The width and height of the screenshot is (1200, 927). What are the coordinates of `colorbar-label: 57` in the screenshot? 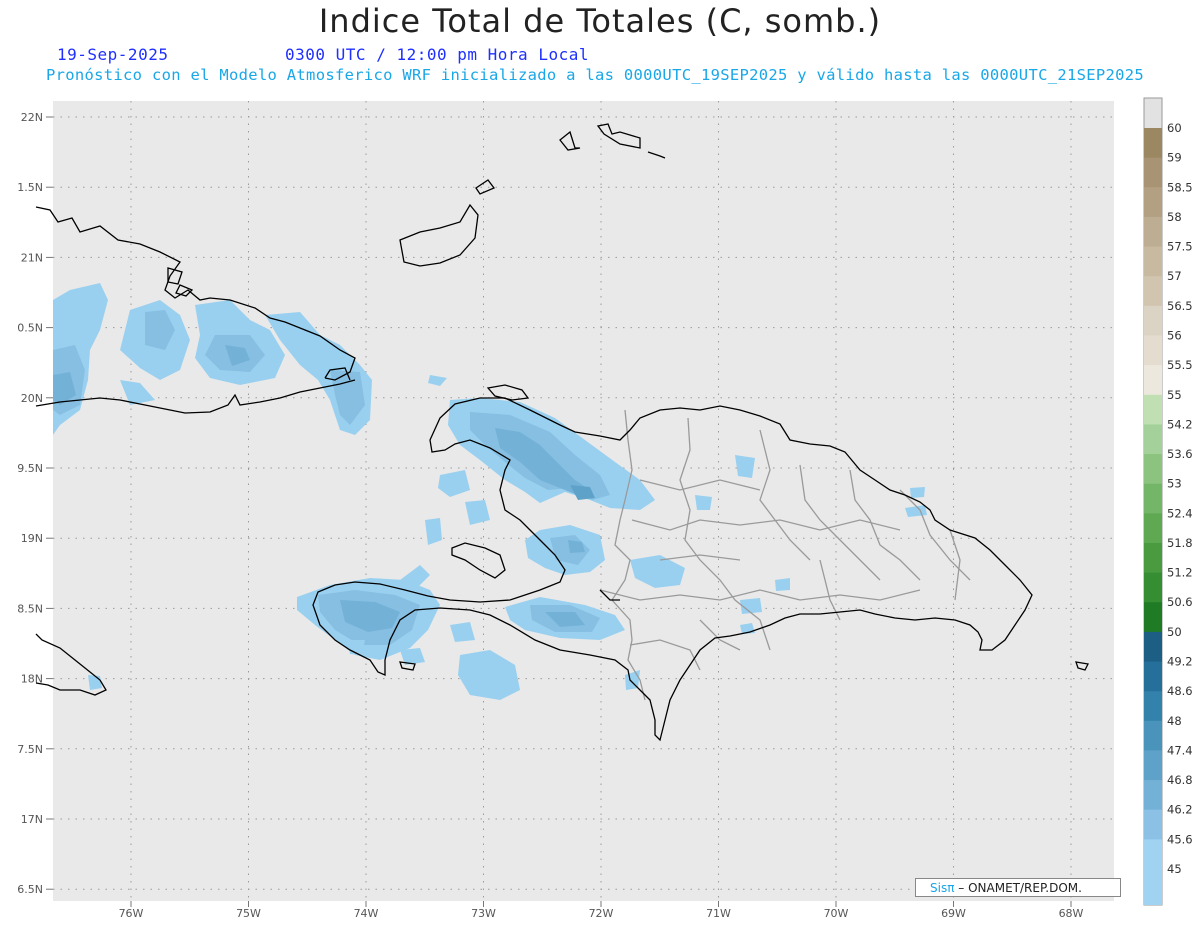 It's located at (1174, 276).